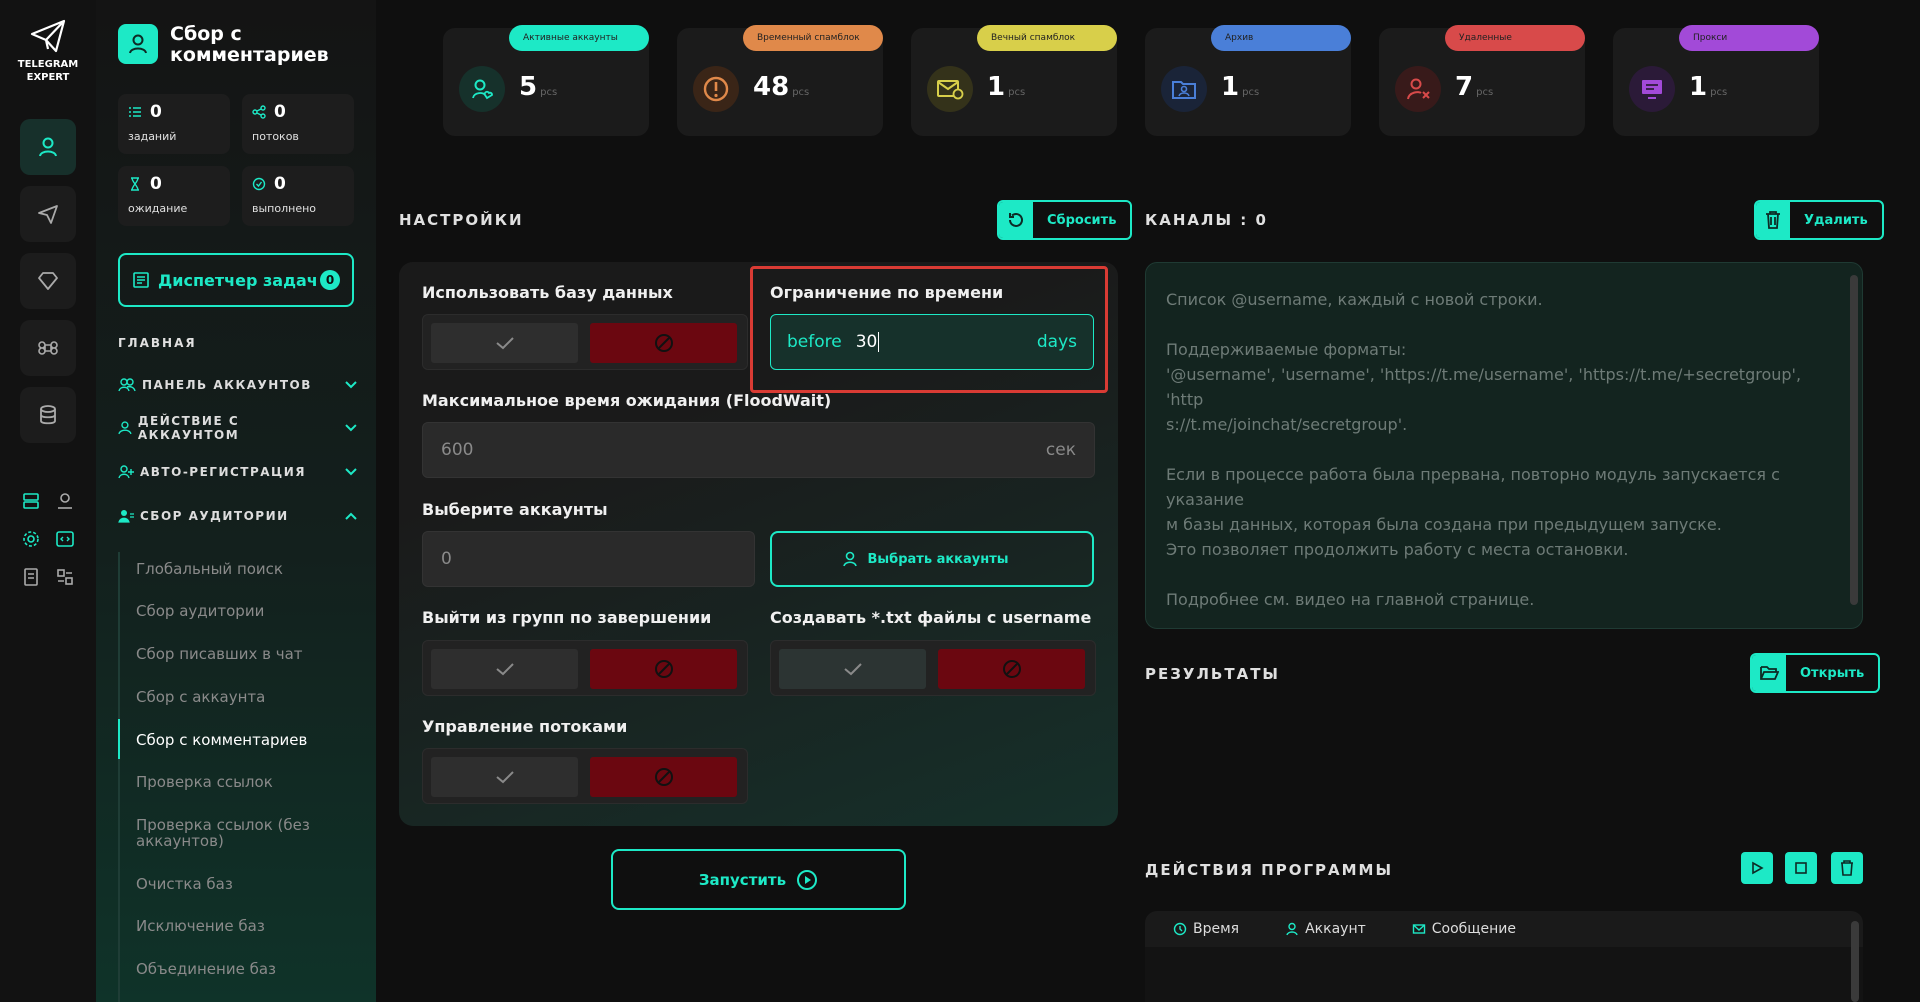 This screenshot has height=1002, width=1920. I want to click on card-temp-spamblock-count: 48 pcs, so click(781, 87).